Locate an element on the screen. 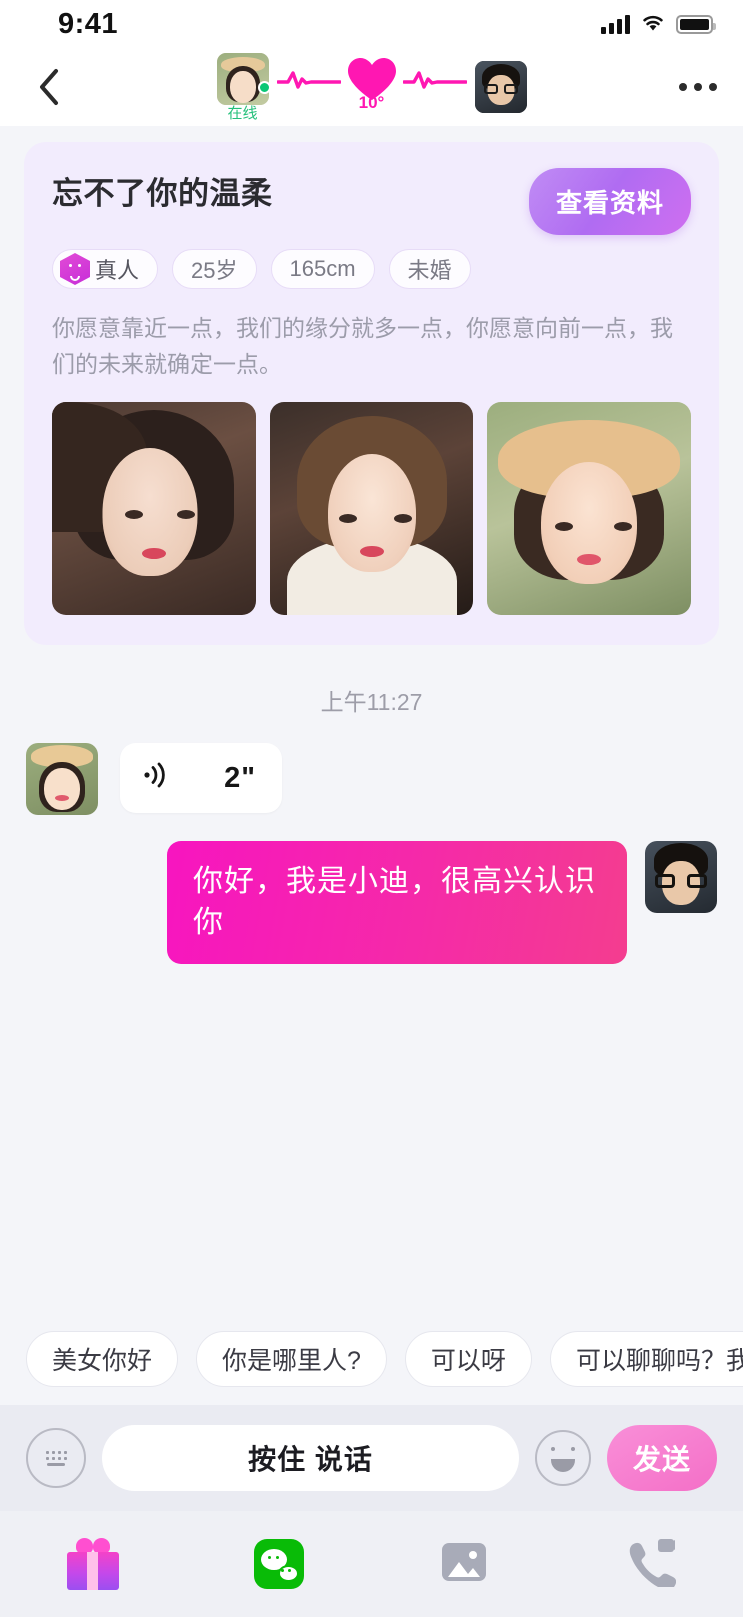  status-icons is located at coordinates (658, 24).